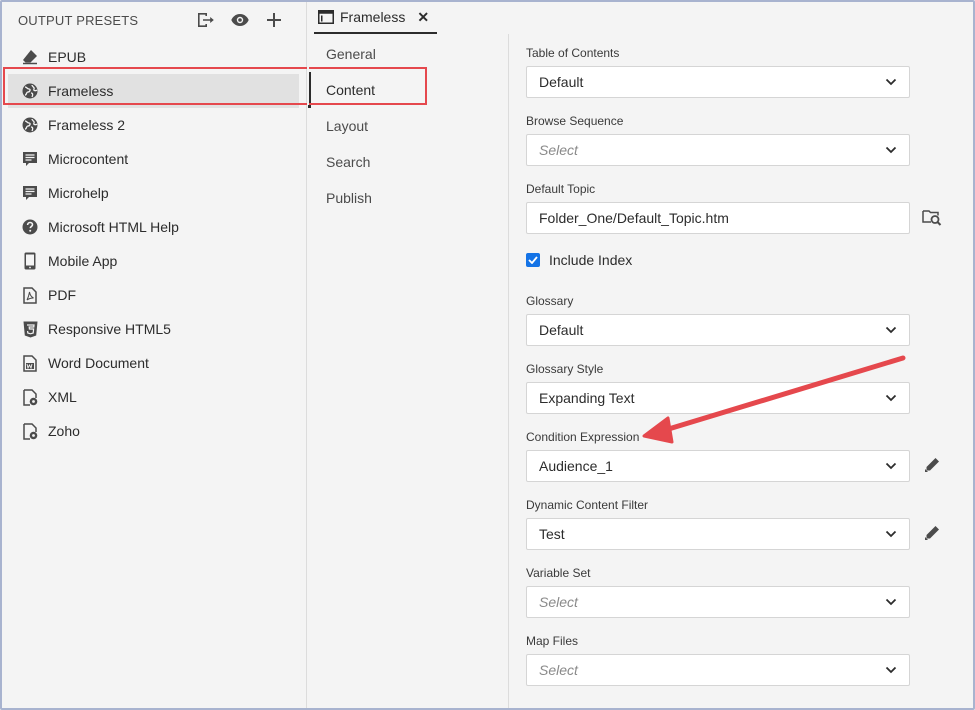  What do you see at coordinates (30, 261) in the screenshot?
I see `mobile-phone-icon` at bounding box center [30, 261].